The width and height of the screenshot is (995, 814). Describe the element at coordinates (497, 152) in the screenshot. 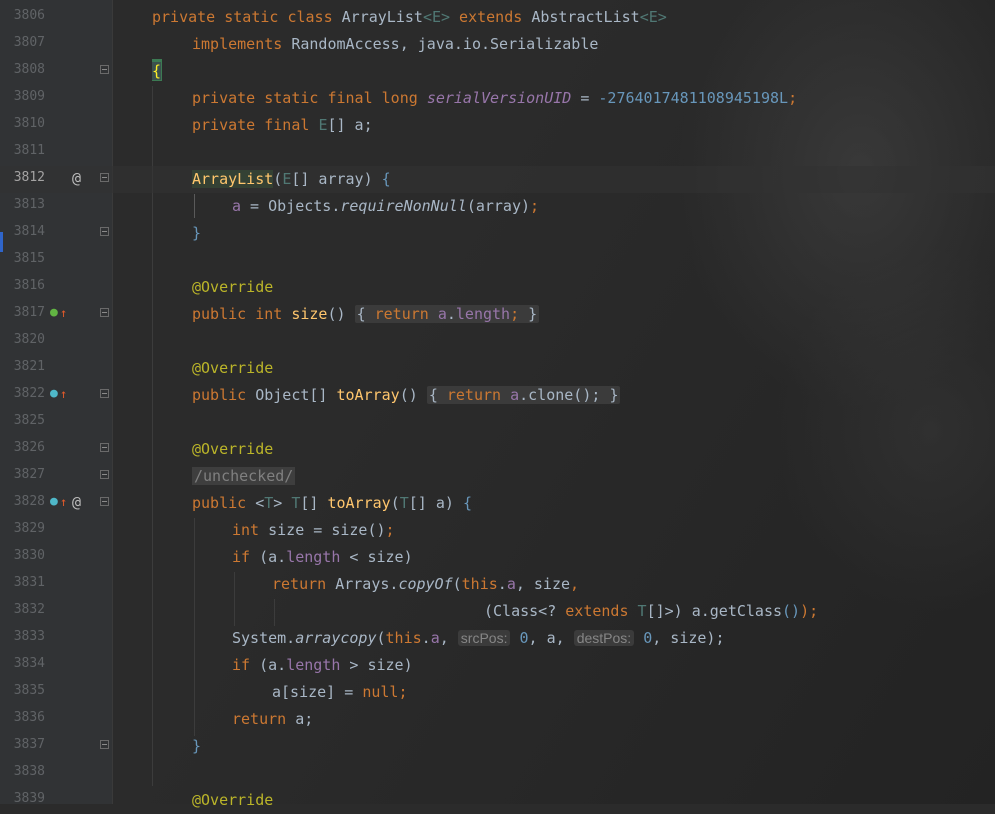

I see `code-line: 3811` at that location.